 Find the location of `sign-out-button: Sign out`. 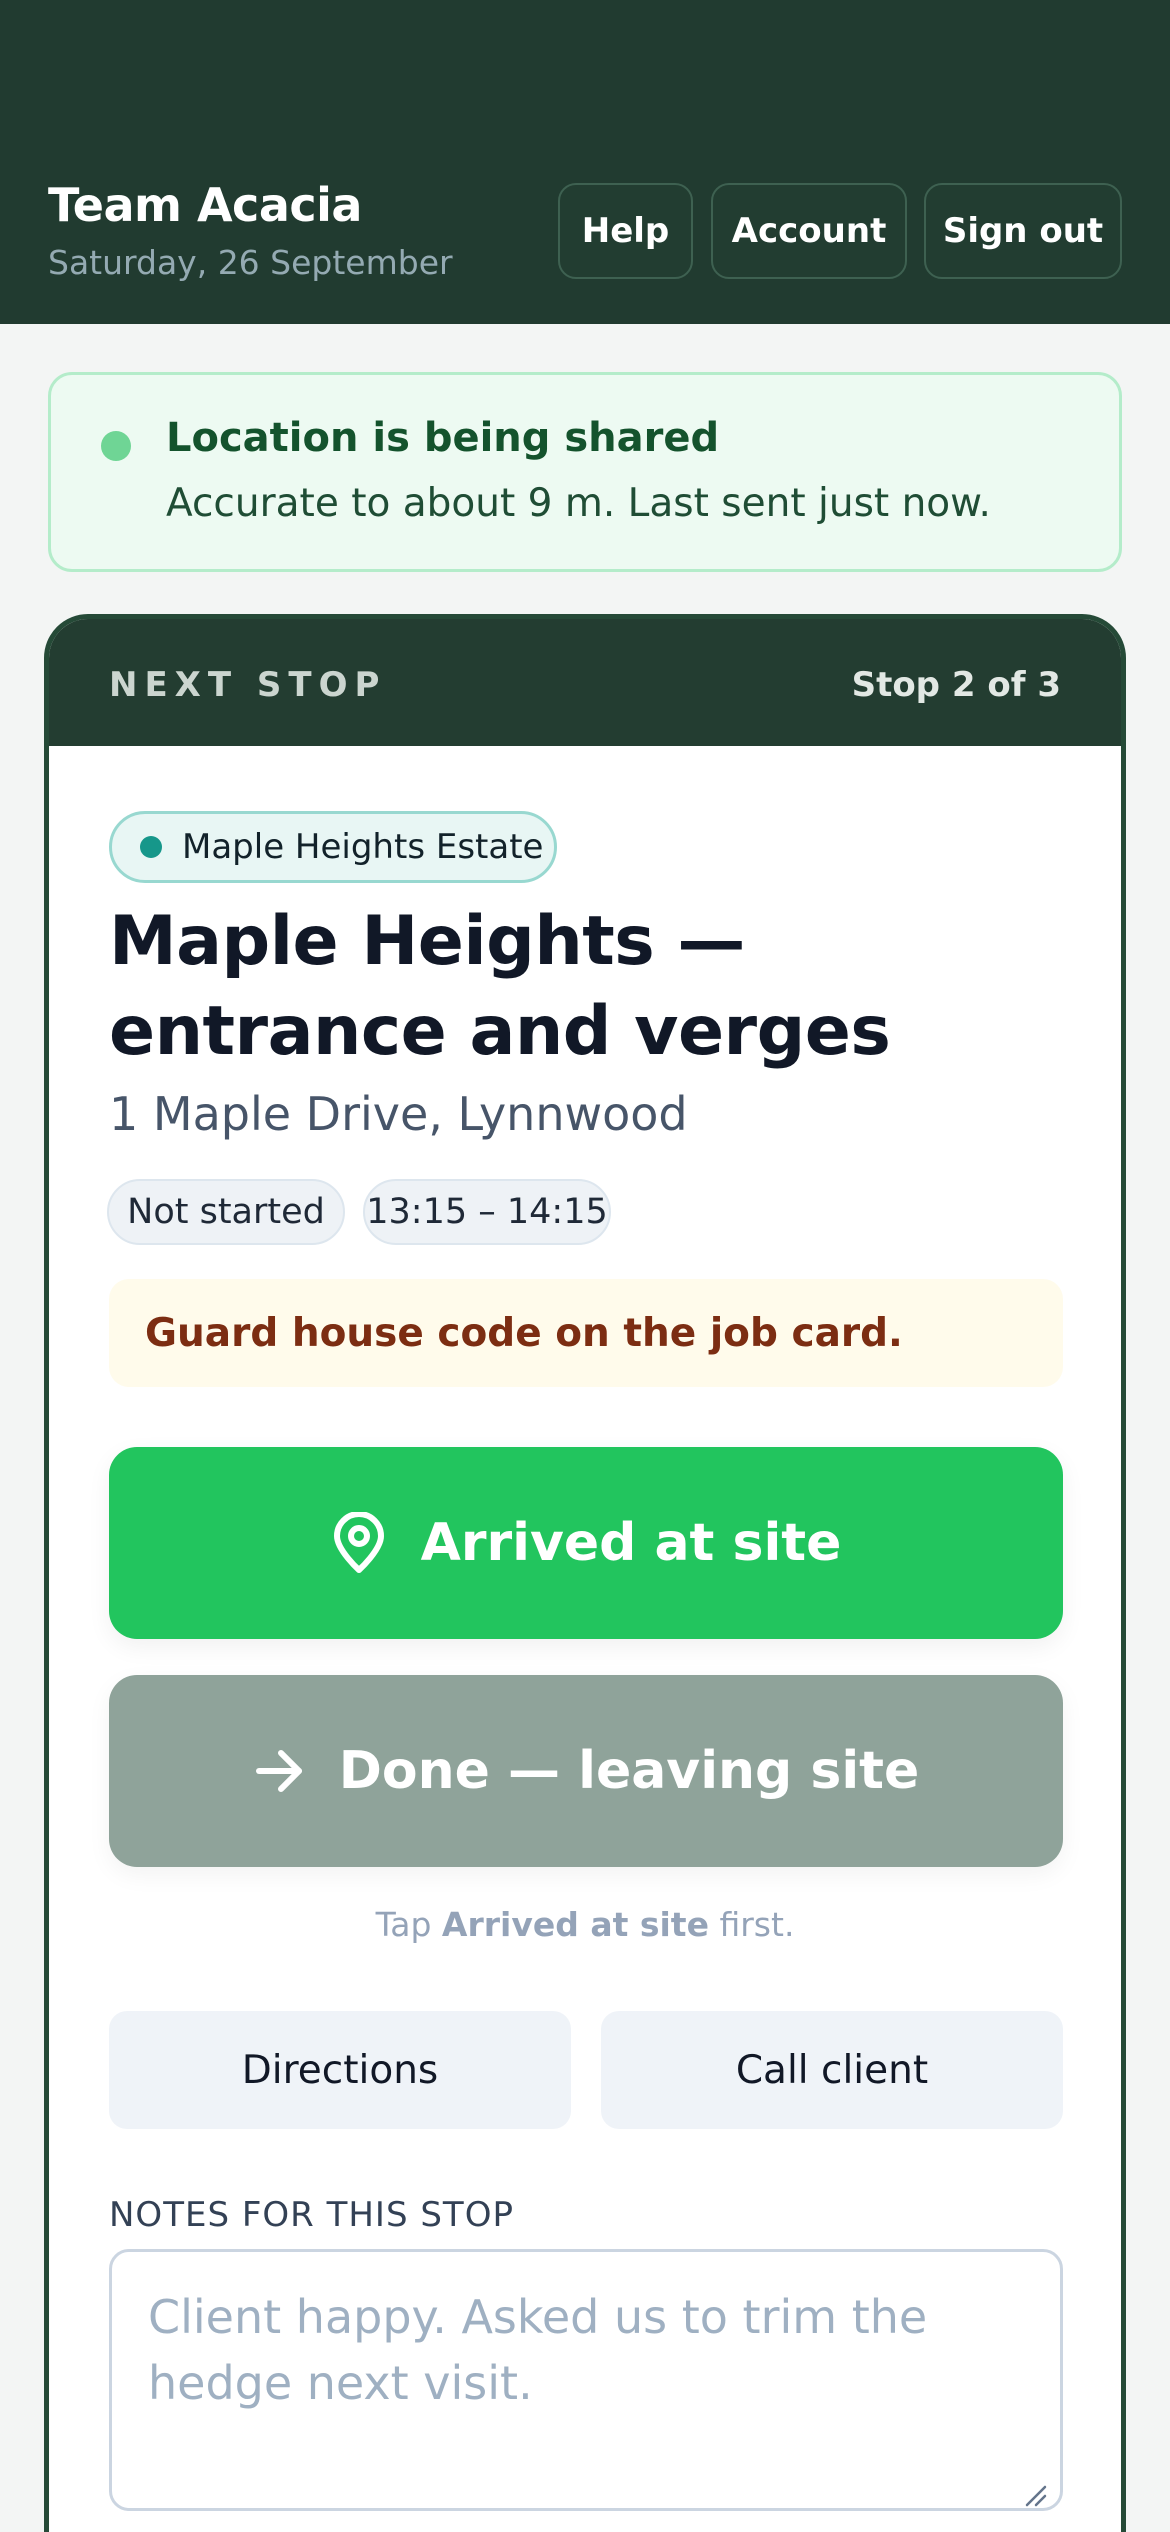

sign-out-button: Sign out is located at coordinates (1023, 231).